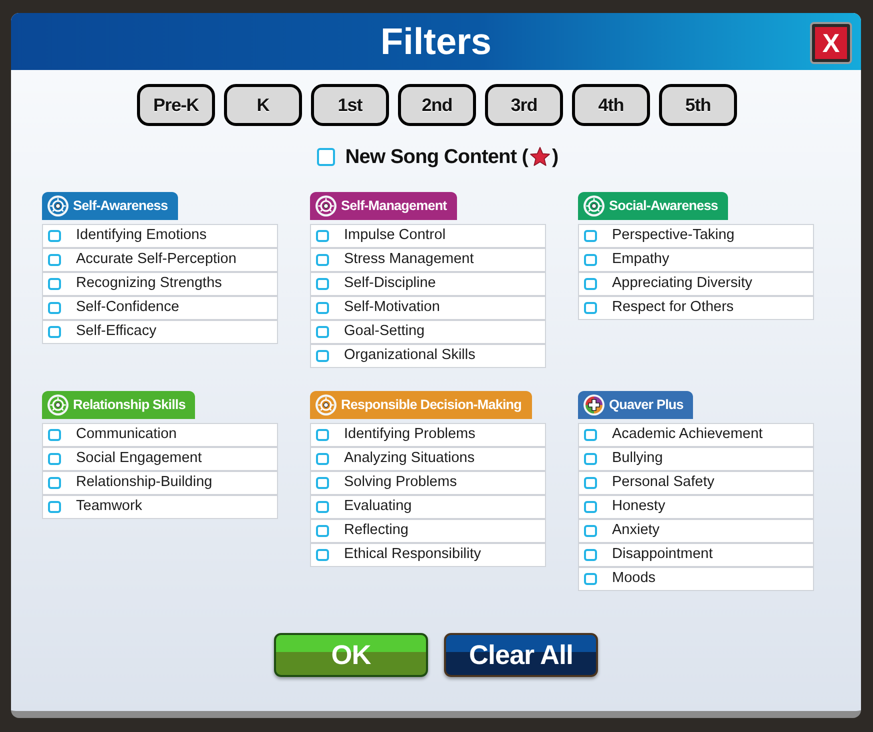 The height and width of the screenshot is (732, 873). What do you see at coordinates (437, 105) in the screenshot?
I see `grade-button: 2nd` at bounding box center [437, 105].